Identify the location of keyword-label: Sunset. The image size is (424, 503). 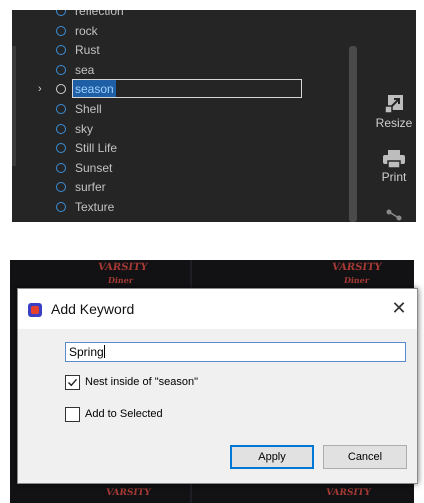
(94, 167).